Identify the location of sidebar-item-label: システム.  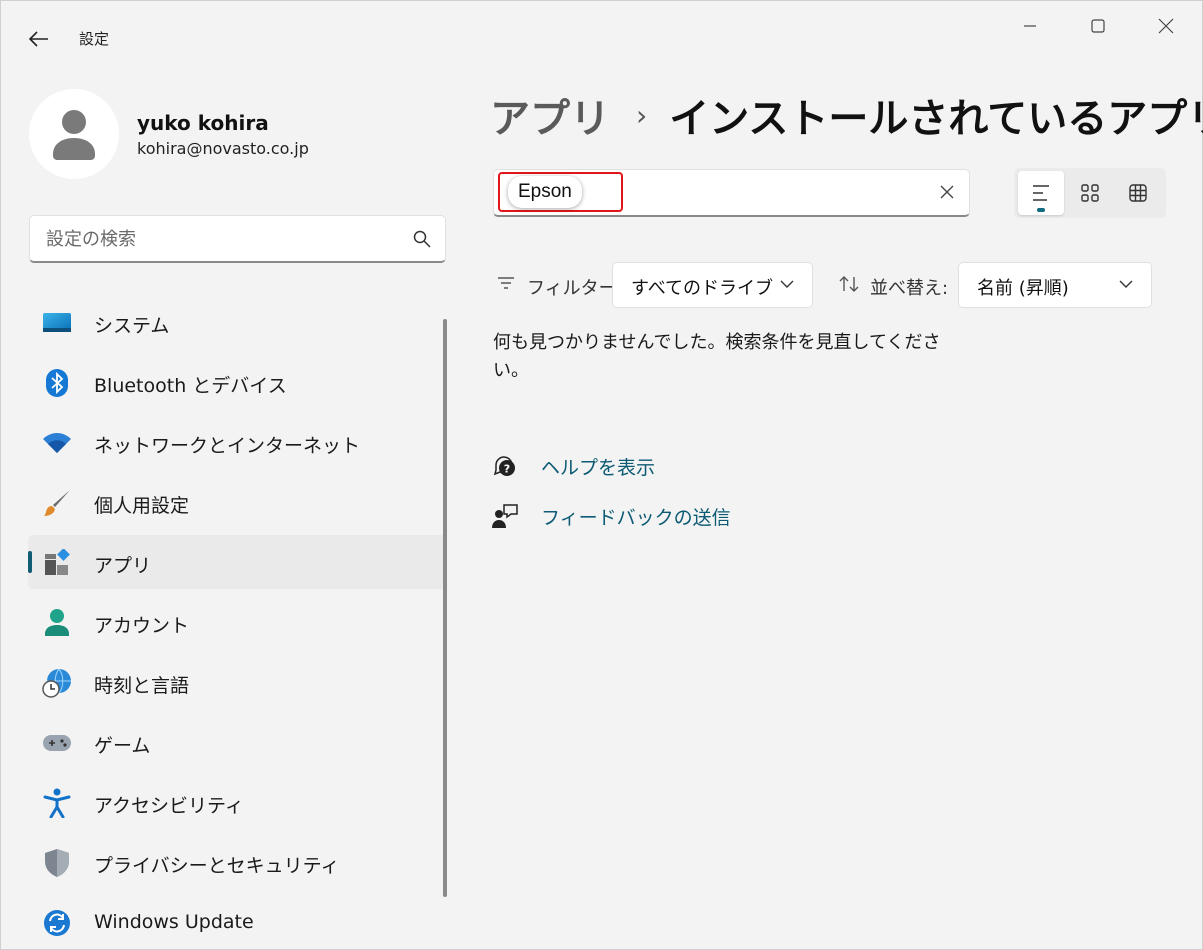
(132, 326).